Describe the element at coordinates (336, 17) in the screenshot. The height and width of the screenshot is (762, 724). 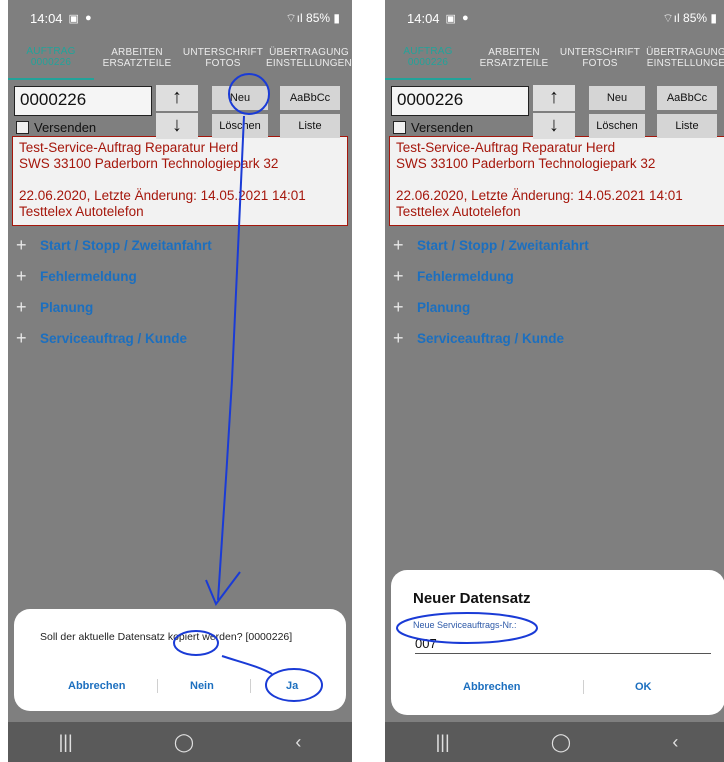
I see `battery-icon: ▮` at that location.